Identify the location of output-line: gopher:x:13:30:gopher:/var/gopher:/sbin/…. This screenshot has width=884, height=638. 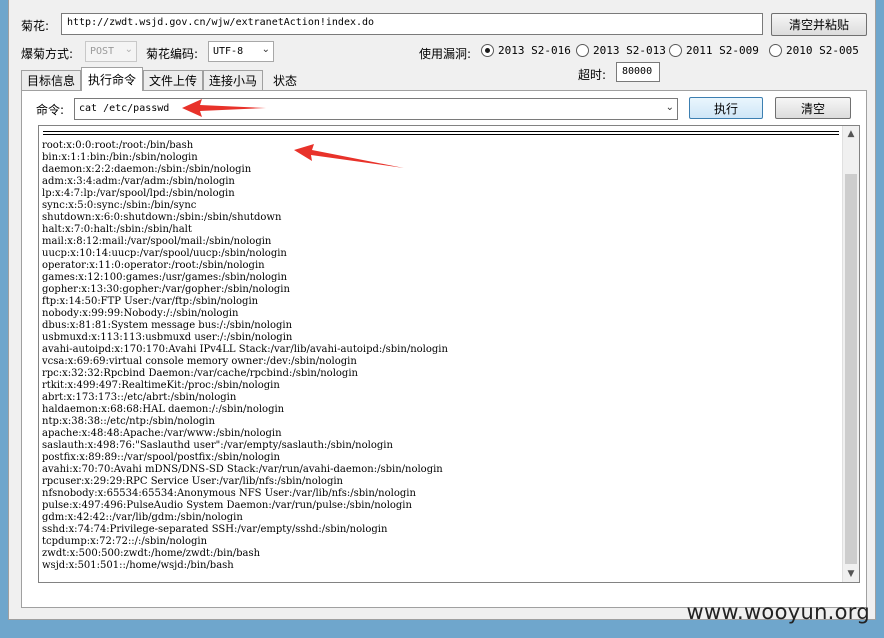
(166, 289).